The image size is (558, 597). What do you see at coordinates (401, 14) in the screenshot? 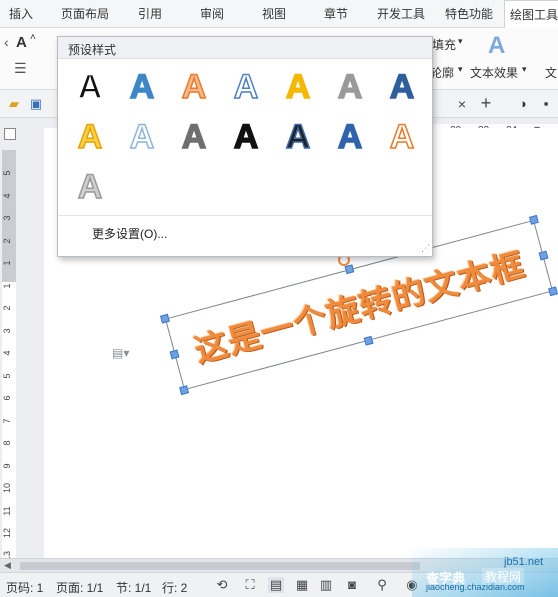
I see `tab-developer: 开发工具` at bounding box center [401, 14].